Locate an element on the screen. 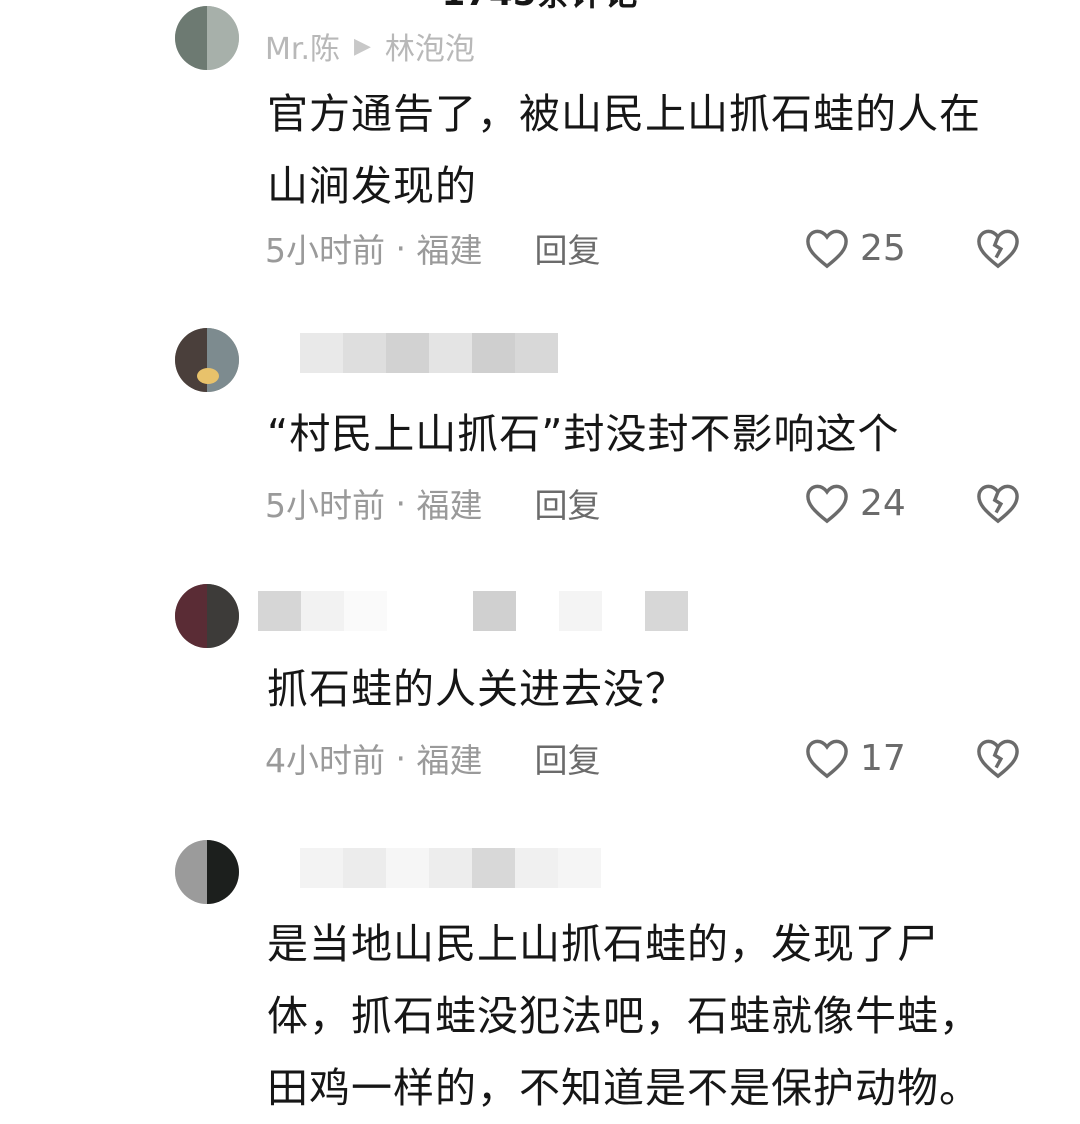  comment-text-line: “村民上山抓石”封没封不影响这个 is located at coordinates (583, 434).